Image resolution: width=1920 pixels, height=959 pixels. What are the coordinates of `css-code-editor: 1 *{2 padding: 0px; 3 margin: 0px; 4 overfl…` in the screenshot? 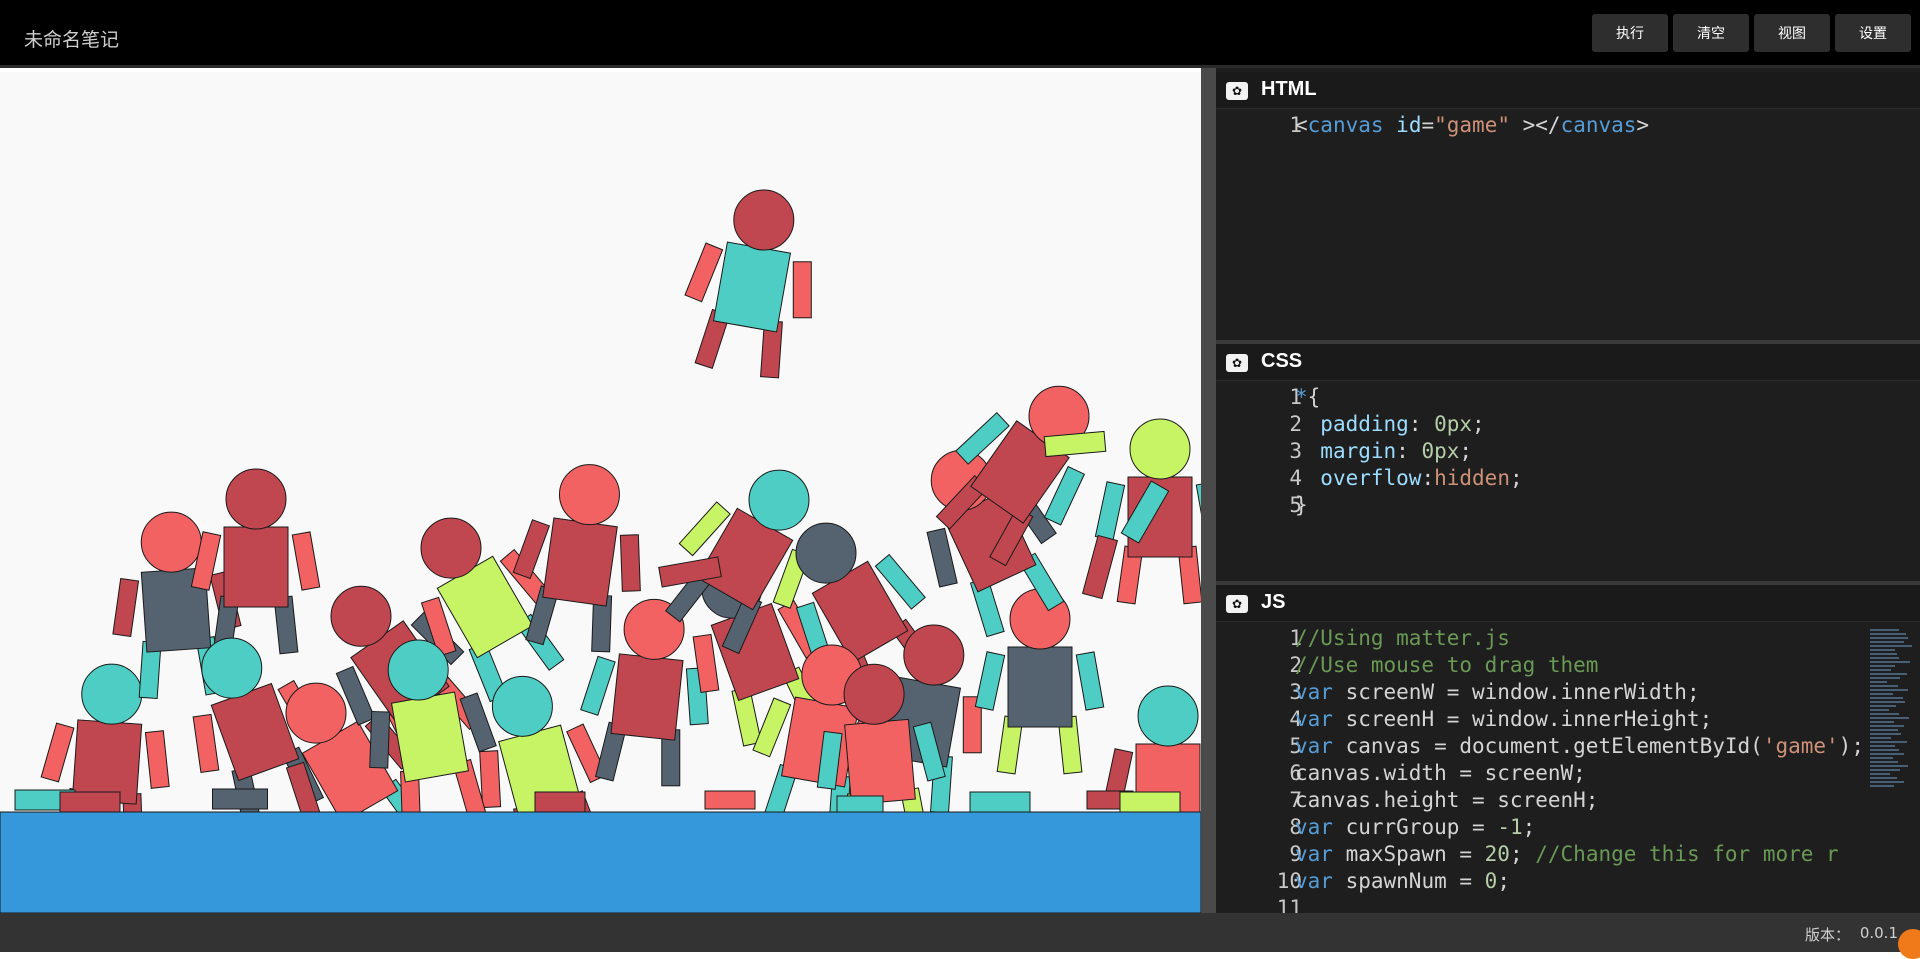 It's located at (1568, 451).